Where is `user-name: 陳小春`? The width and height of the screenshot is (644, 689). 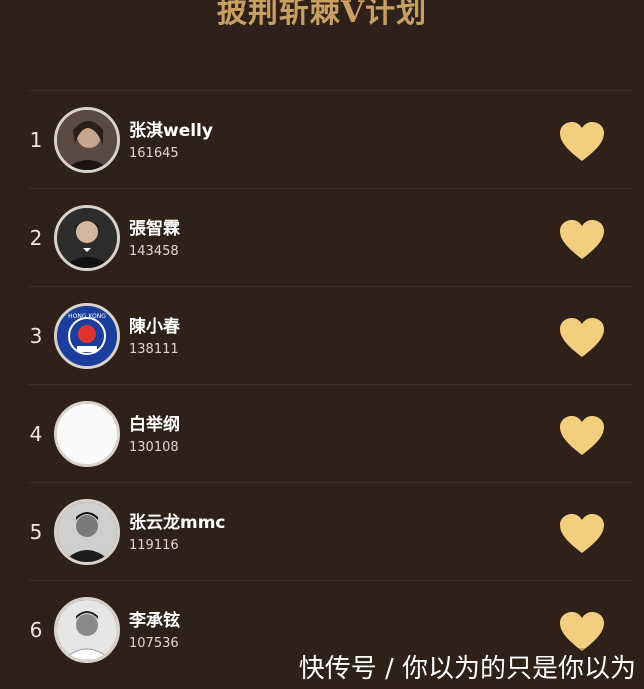
user-name: 陳小春 is located at coordinates (154, 327).